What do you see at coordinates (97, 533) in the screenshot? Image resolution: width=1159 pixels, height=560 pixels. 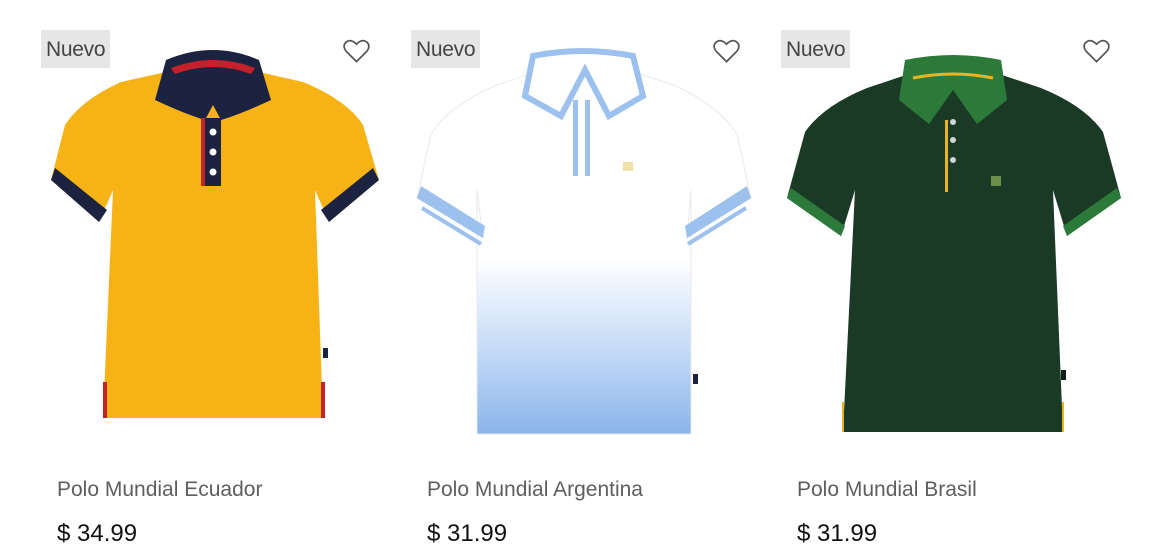 I see `product-price: $ 34.99` at bounding box center [97, 533].